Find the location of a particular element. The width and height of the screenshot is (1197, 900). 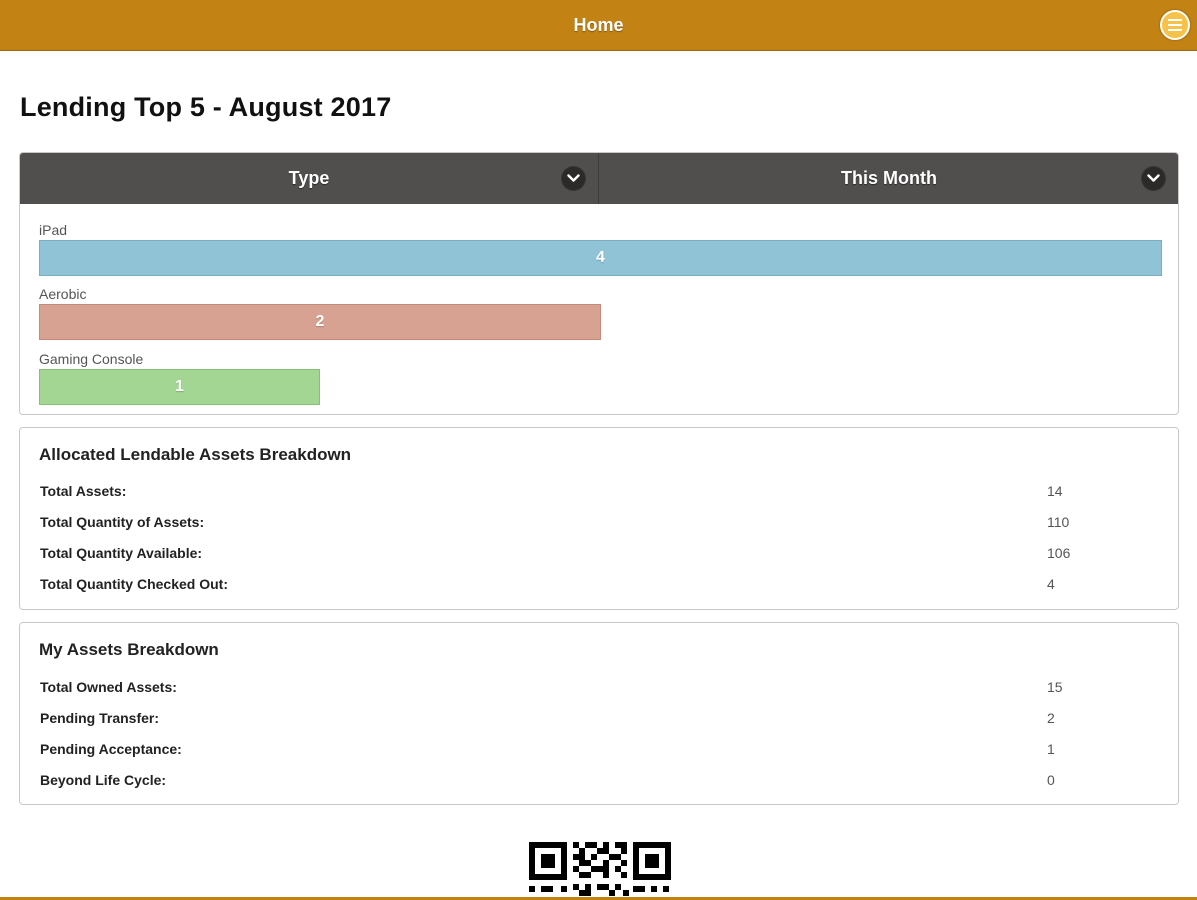

row-label: Pending Transfer: is located at coordinates (100, 718).